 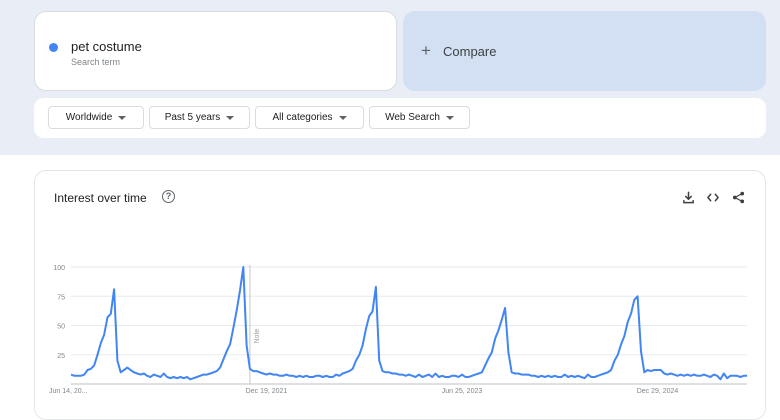 I want to click on search-term-card: pet costume Search term, so click(x=215, y=51).